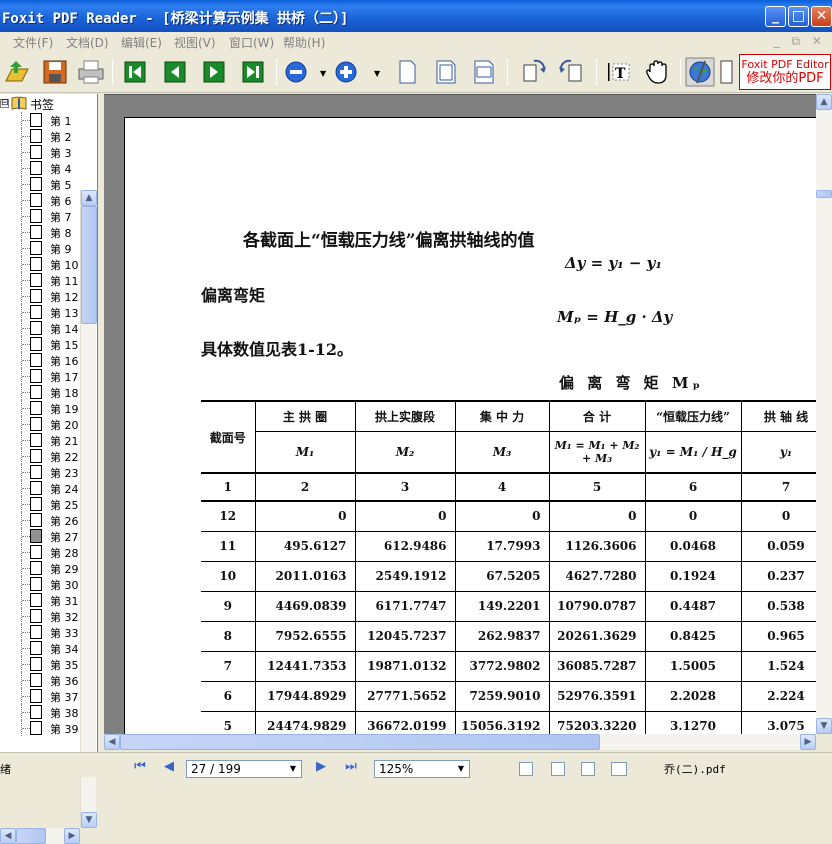 This screenshot has height=844, width=832. Describe the element at coordinates (526, 769) in the screenshot. I see `single-page-mode-icon` at that location.